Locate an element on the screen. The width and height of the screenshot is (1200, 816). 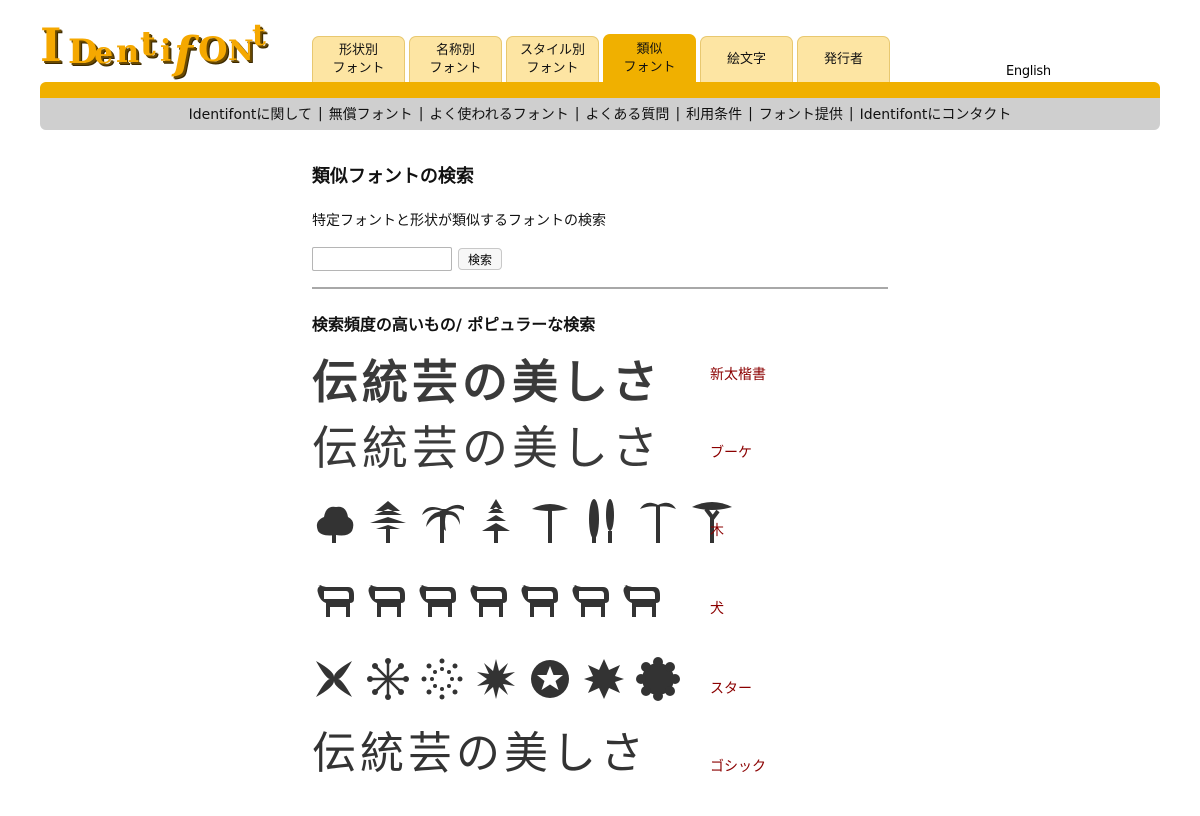
font-search-input is located at coordinates (382, 259).